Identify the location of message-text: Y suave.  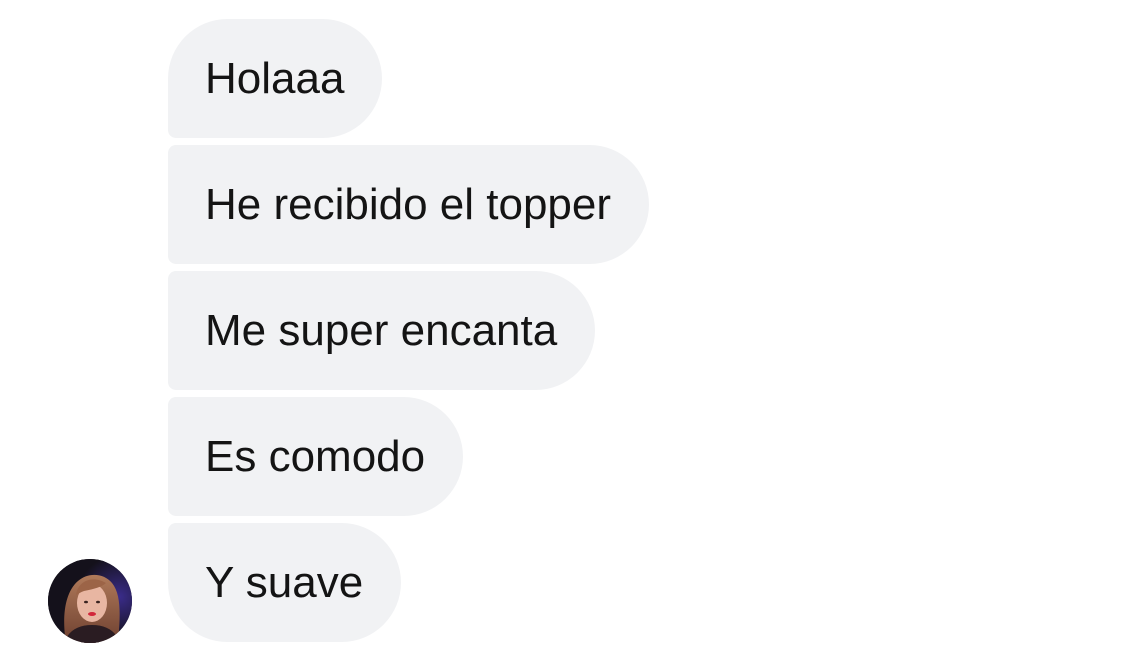
(284, 582).